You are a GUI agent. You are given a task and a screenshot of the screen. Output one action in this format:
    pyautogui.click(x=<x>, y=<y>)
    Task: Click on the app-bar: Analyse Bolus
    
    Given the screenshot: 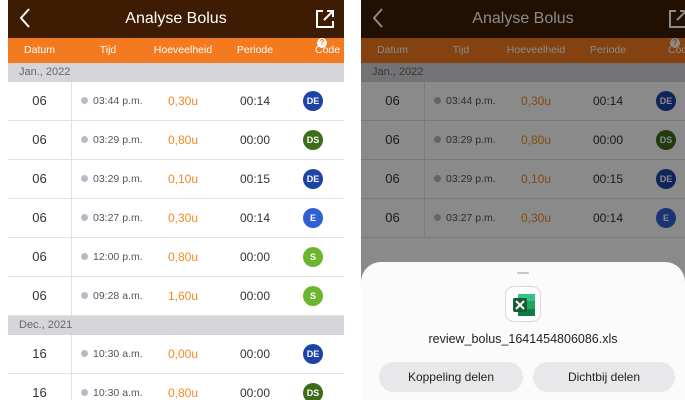 What is the action you would take?
    pyautogui.click(x=176, y=19)
    